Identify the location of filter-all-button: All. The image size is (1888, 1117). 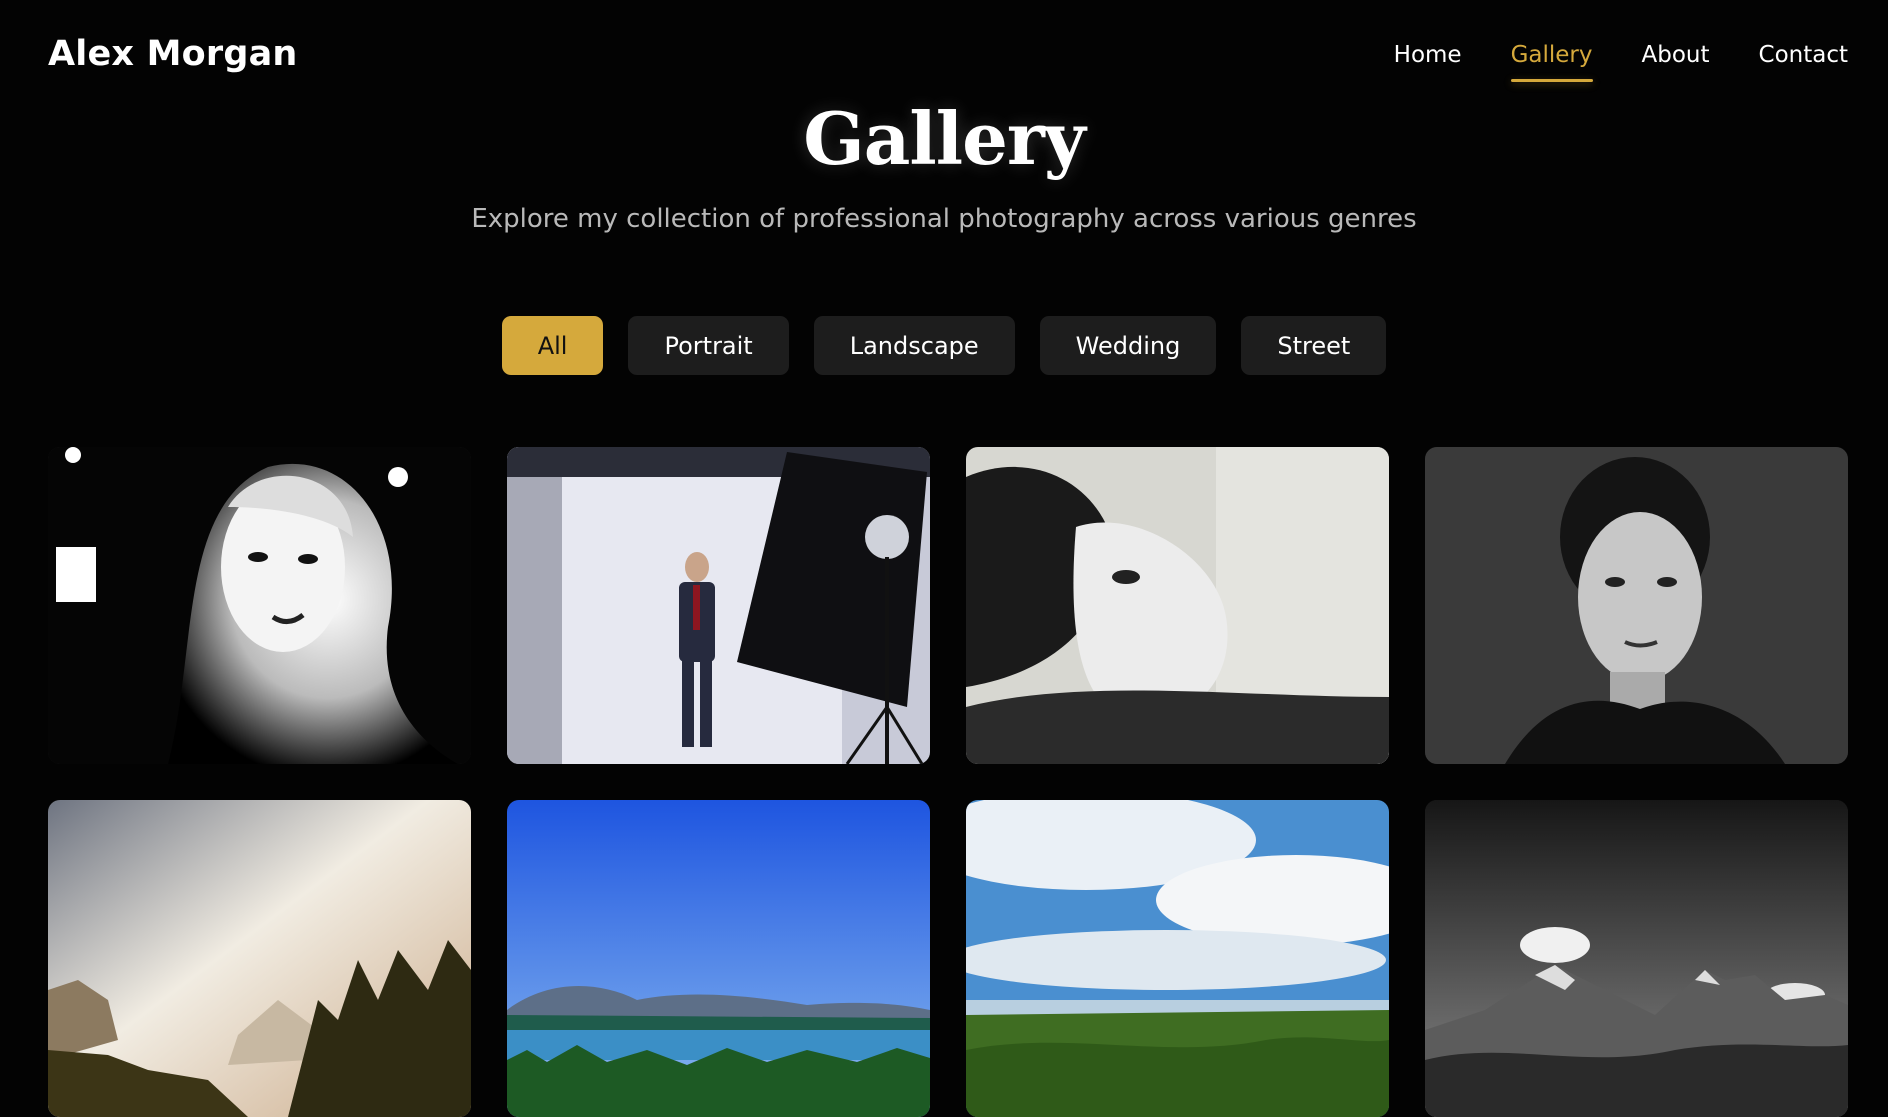
(552, 345).